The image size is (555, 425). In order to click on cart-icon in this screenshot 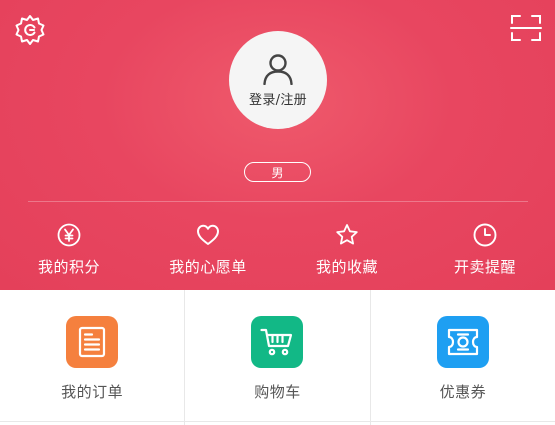, I will do `click(276, 342)`.